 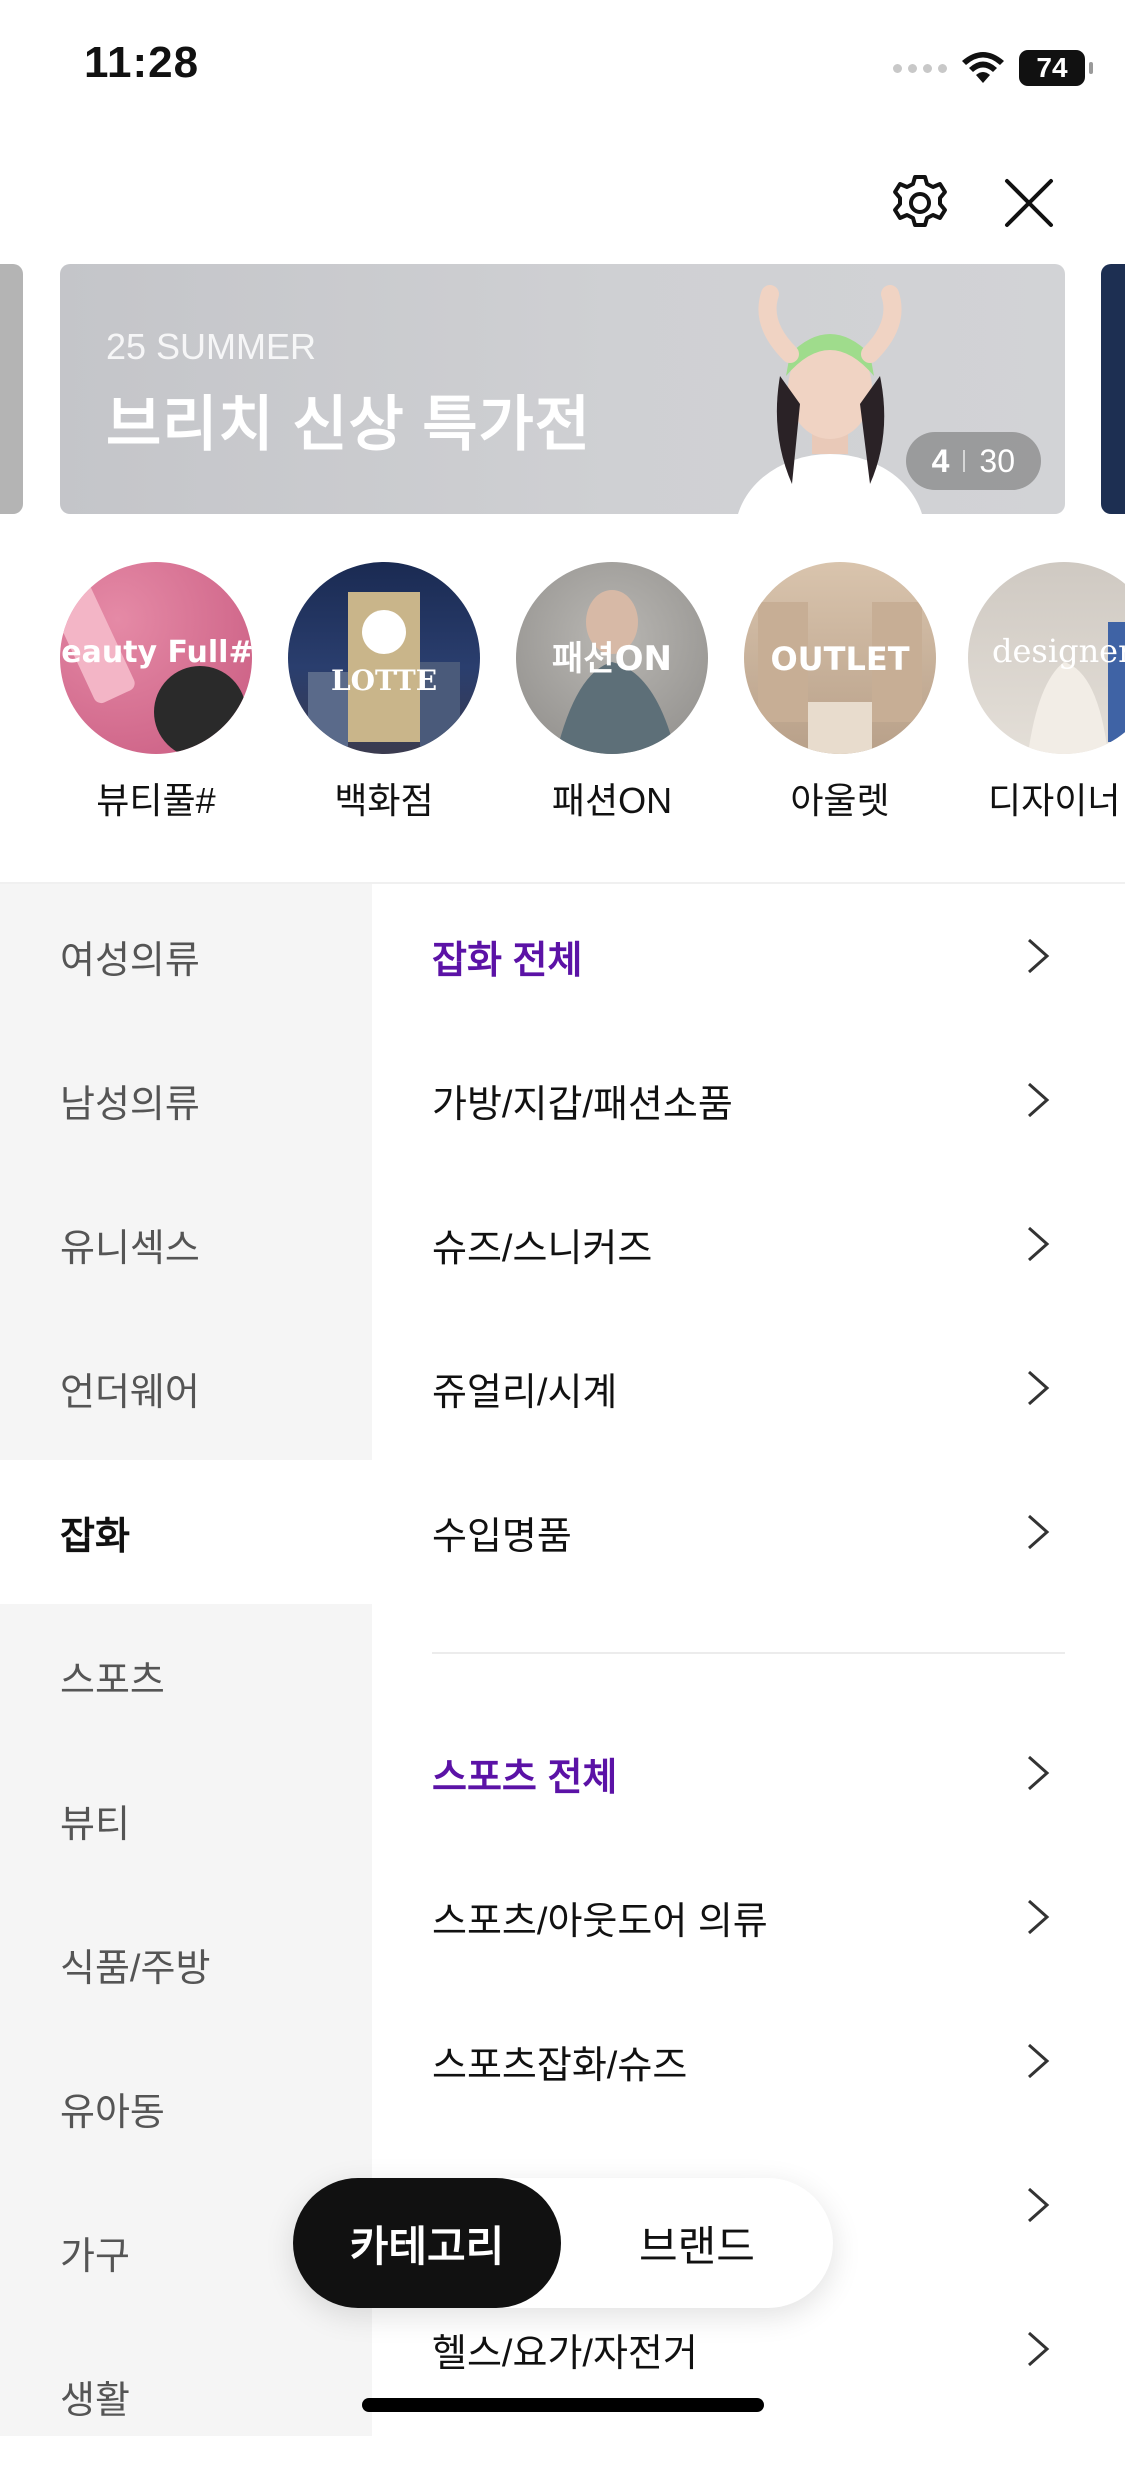 What do you see at coordinates (748, 1100) in the screenshot?
I see `subcategory-row: 가방/지갑/패션소품` at bounding box center [748, 1100].